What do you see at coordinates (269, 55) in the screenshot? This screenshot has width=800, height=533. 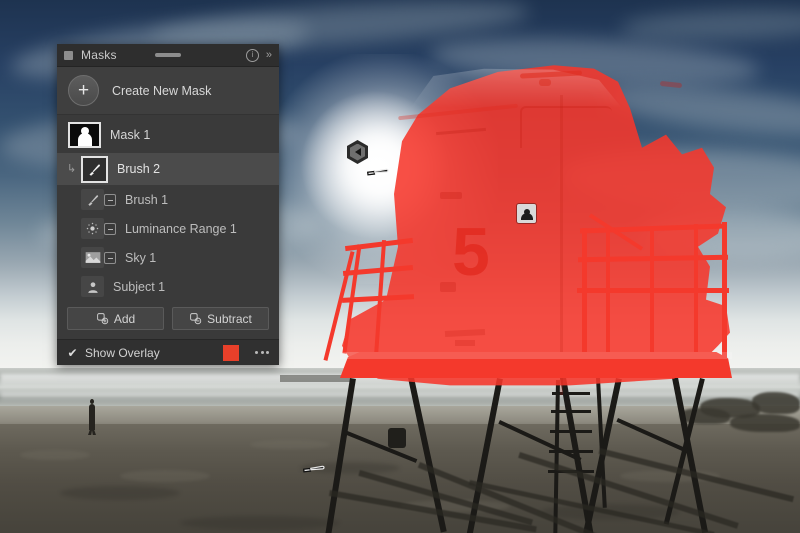 I see `chevron-double-right-icon: »` at bounding box center [269, 55].